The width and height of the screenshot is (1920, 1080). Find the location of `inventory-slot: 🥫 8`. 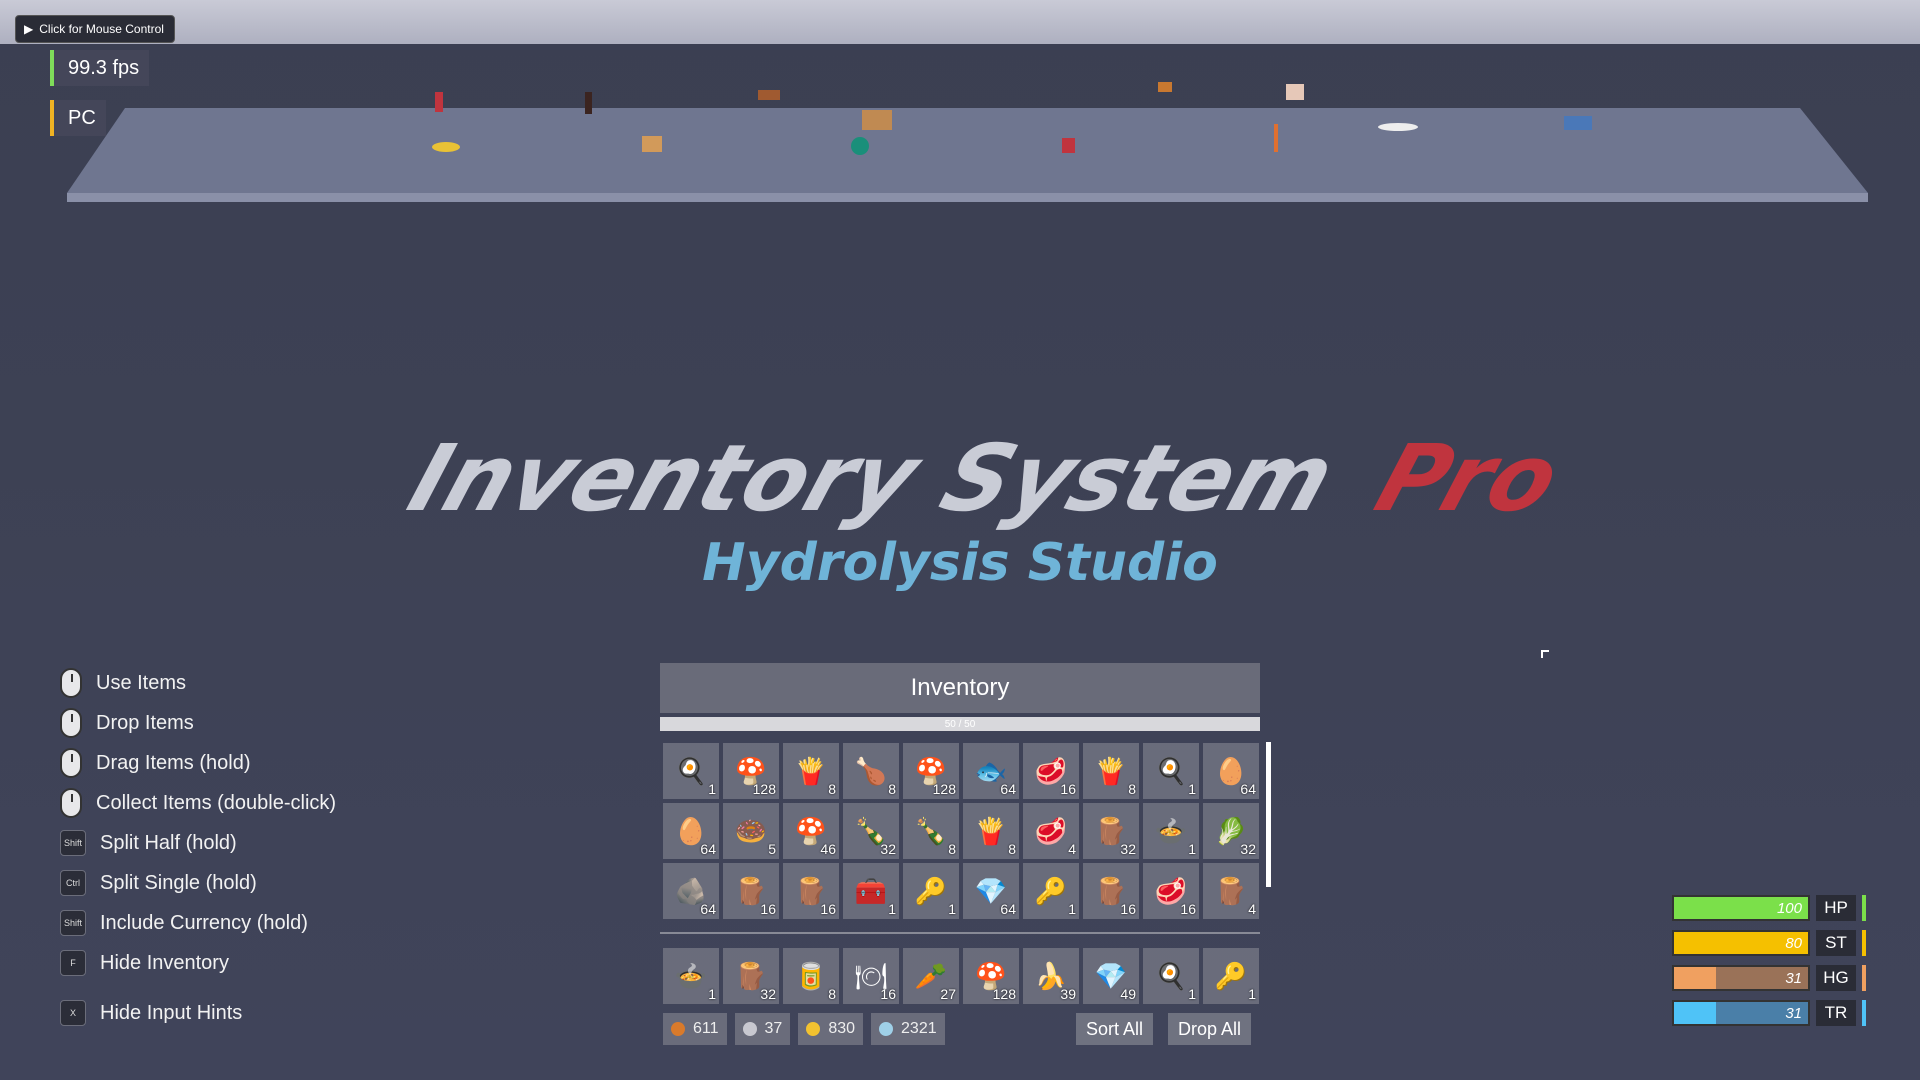

inventory-slot: 🥫 8 is located at coordinates (811, 976).